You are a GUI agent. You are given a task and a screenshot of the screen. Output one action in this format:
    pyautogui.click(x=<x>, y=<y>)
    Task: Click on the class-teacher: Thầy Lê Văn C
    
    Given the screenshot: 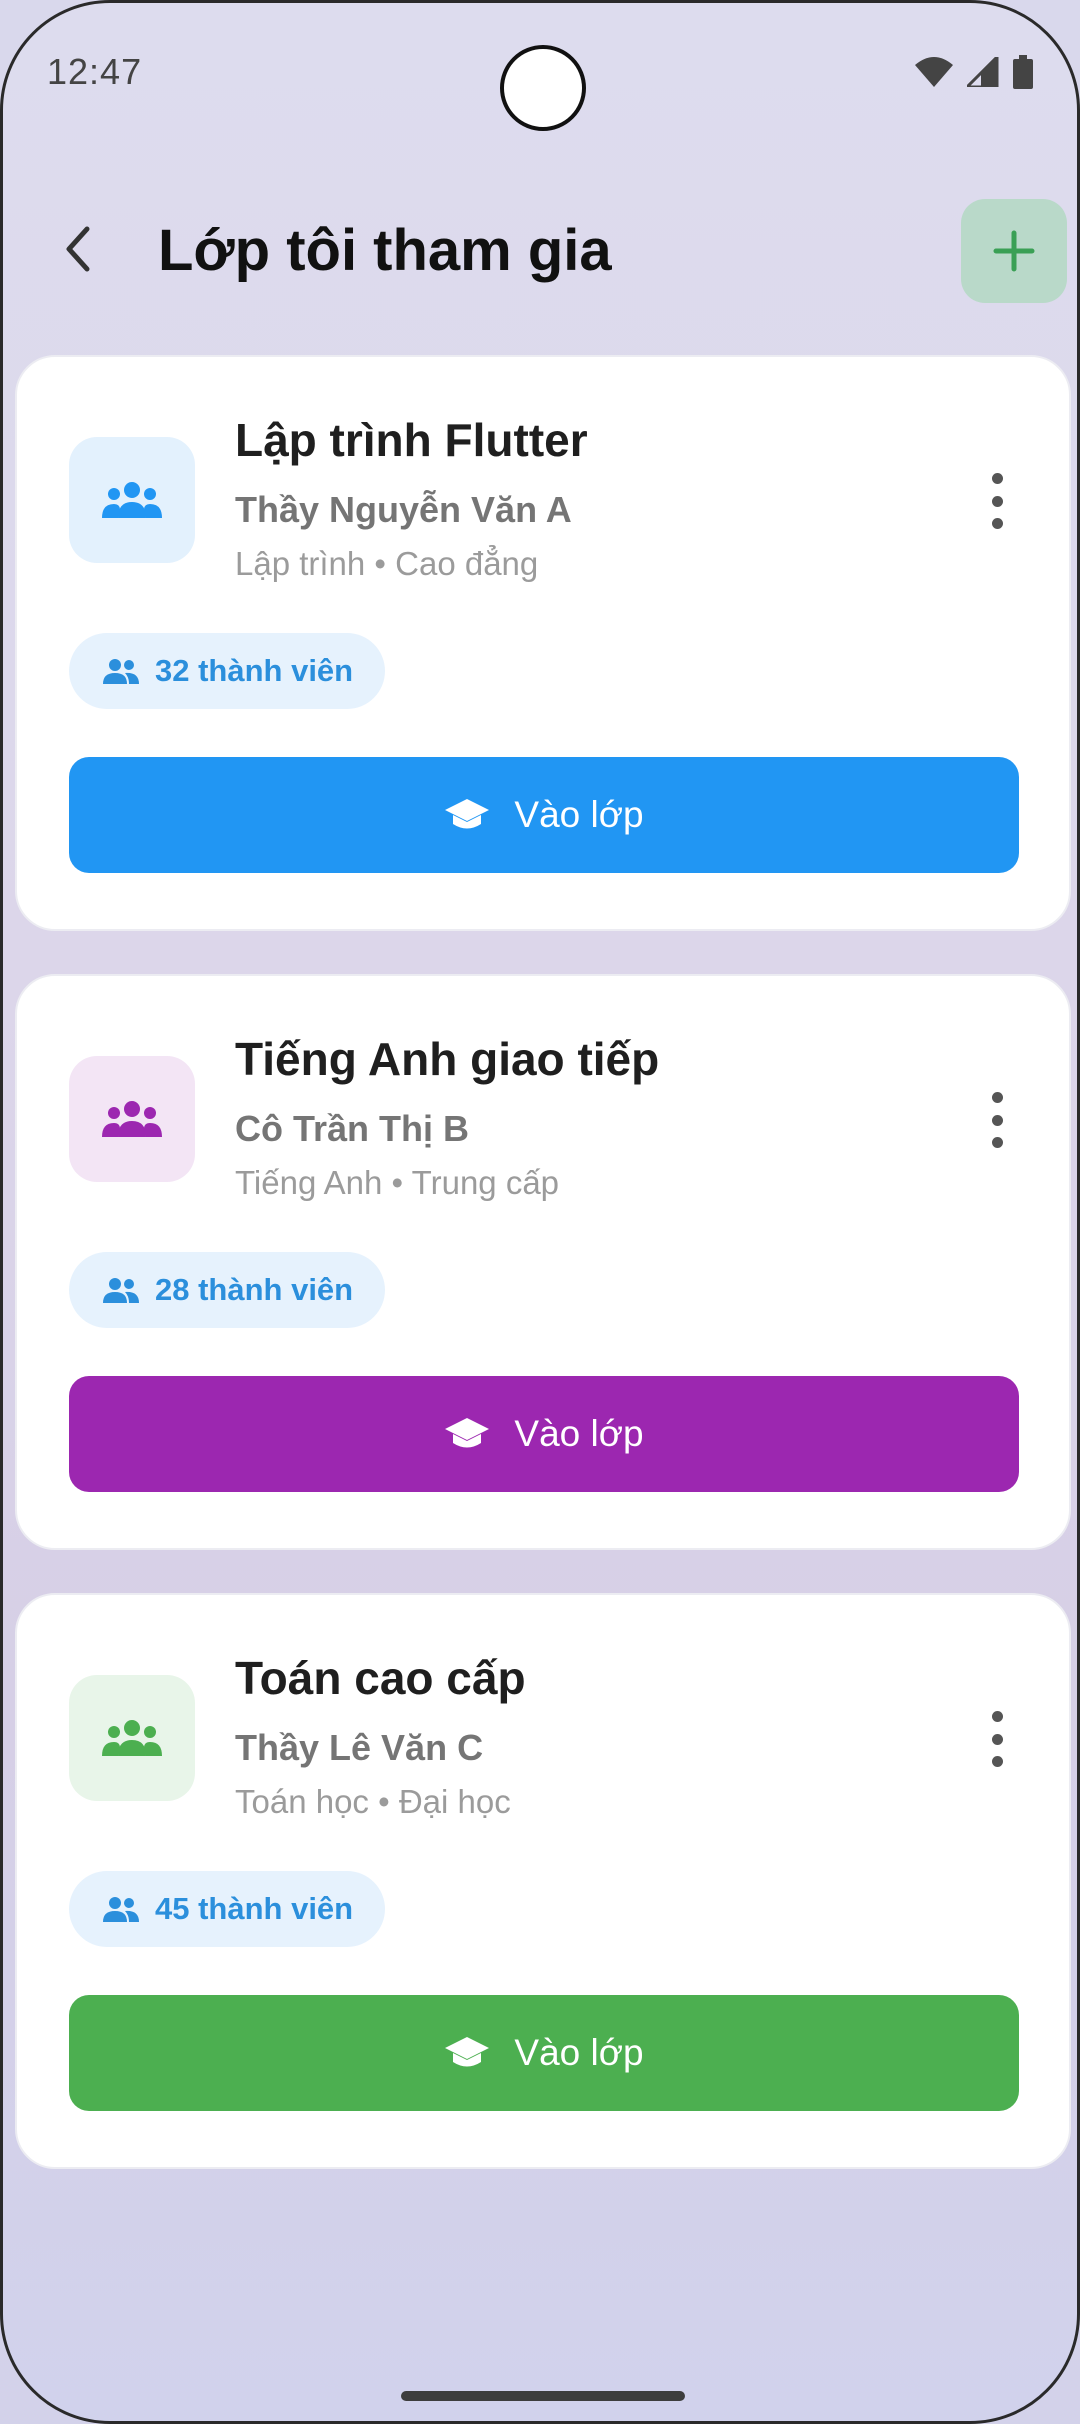 What is the action you would take?
    pyautogui.click(x=359, y=1747)
    